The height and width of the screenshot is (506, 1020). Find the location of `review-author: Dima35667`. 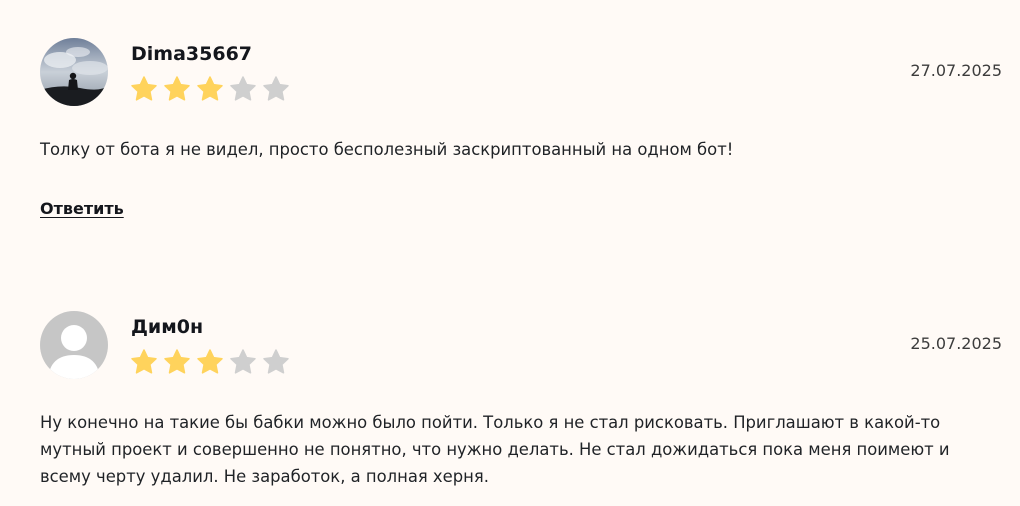

review-author: Dima35667 is located at coordinates (192, 54).